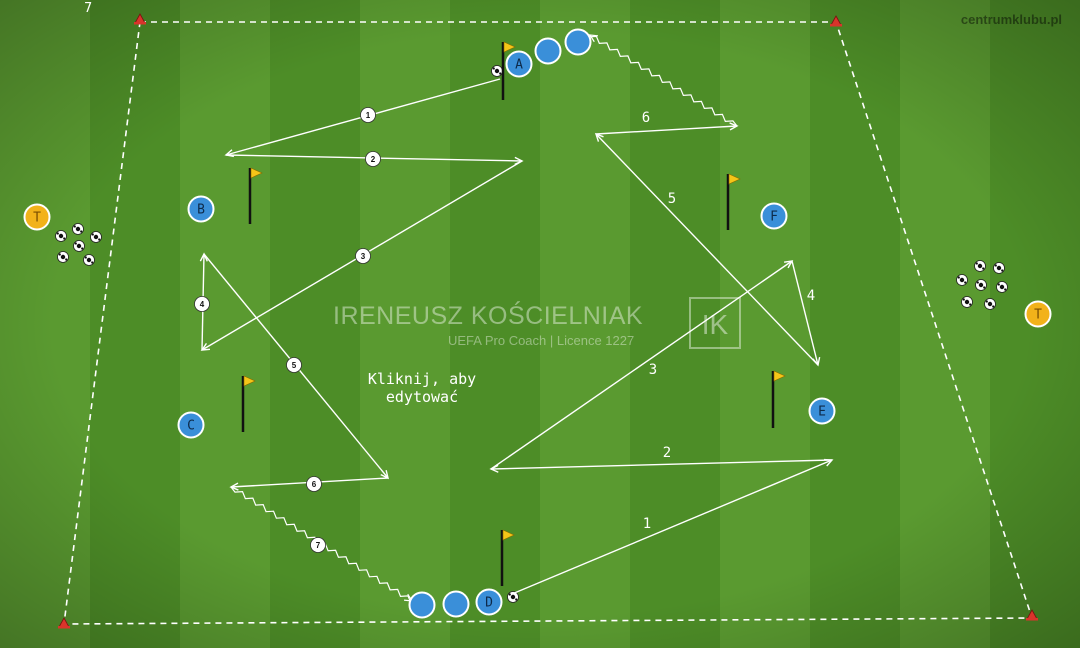 This screenshot has height=648, width=1080. I want to click on player-marker-icon: B, so click(201, 209).